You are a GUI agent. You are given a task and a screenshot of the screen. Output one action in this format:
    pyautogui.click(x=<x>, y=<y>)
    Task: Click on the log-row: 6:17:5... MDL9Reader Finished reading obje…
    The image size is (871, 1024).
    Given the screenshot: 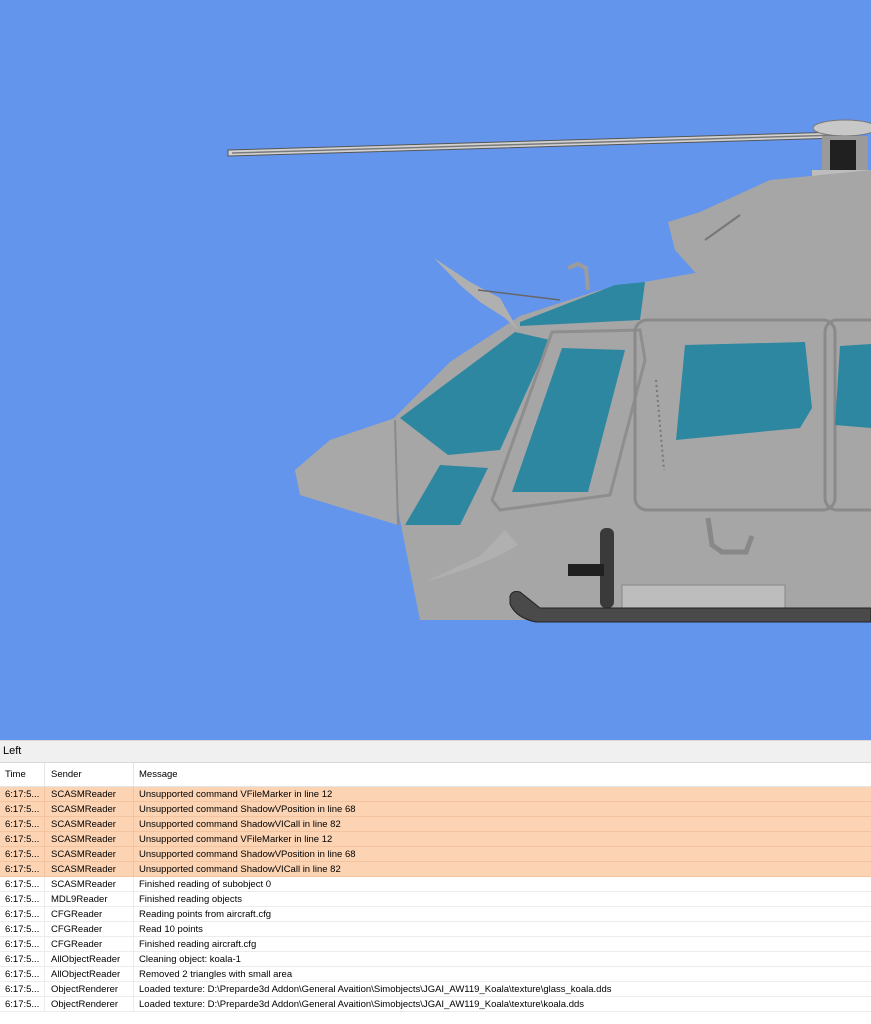 What is the action you would take?
    pyautogui.click(x=435, y=899)
    